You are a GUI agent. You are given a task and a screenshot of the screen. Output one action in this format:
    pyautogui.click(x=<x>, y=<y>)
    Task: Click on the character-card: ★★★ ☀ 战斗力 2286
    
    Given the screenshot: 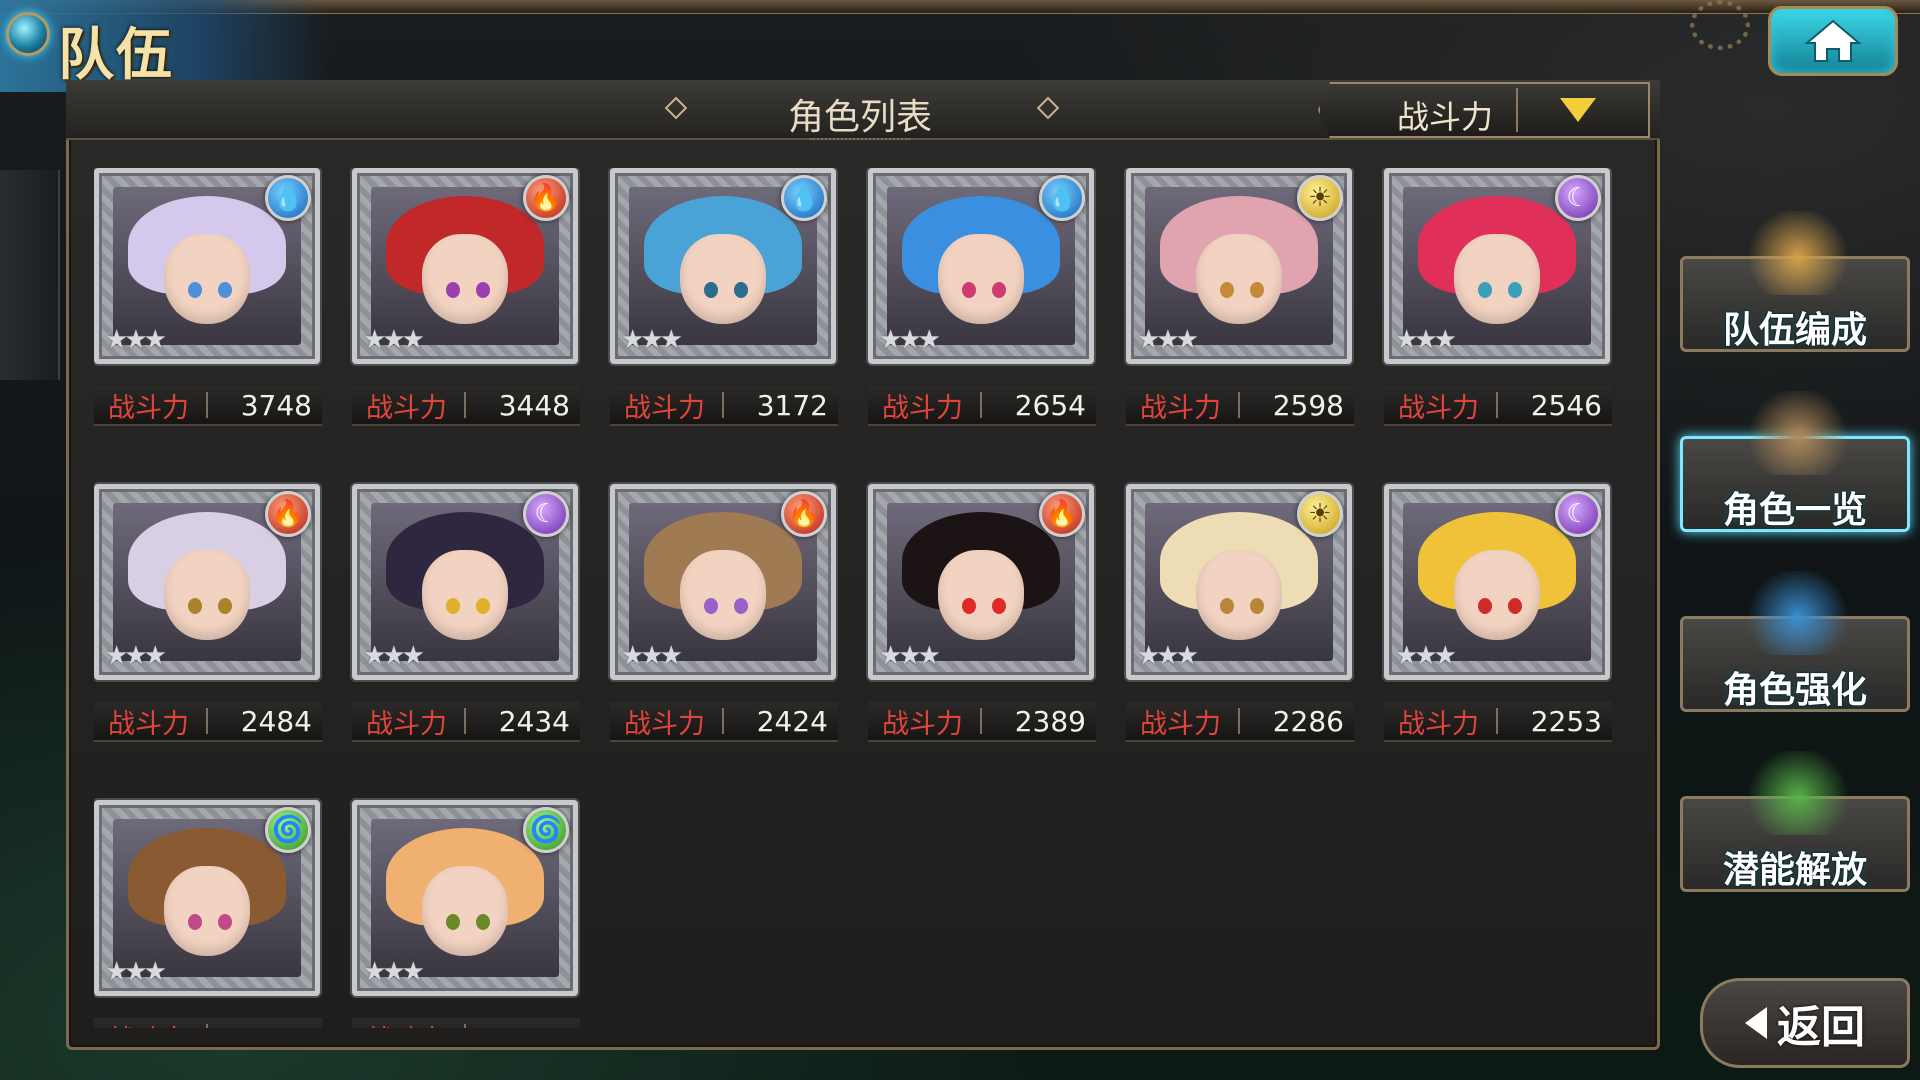 What is the action you would take?
    pyautogui.click(x=1240, y=614)
    